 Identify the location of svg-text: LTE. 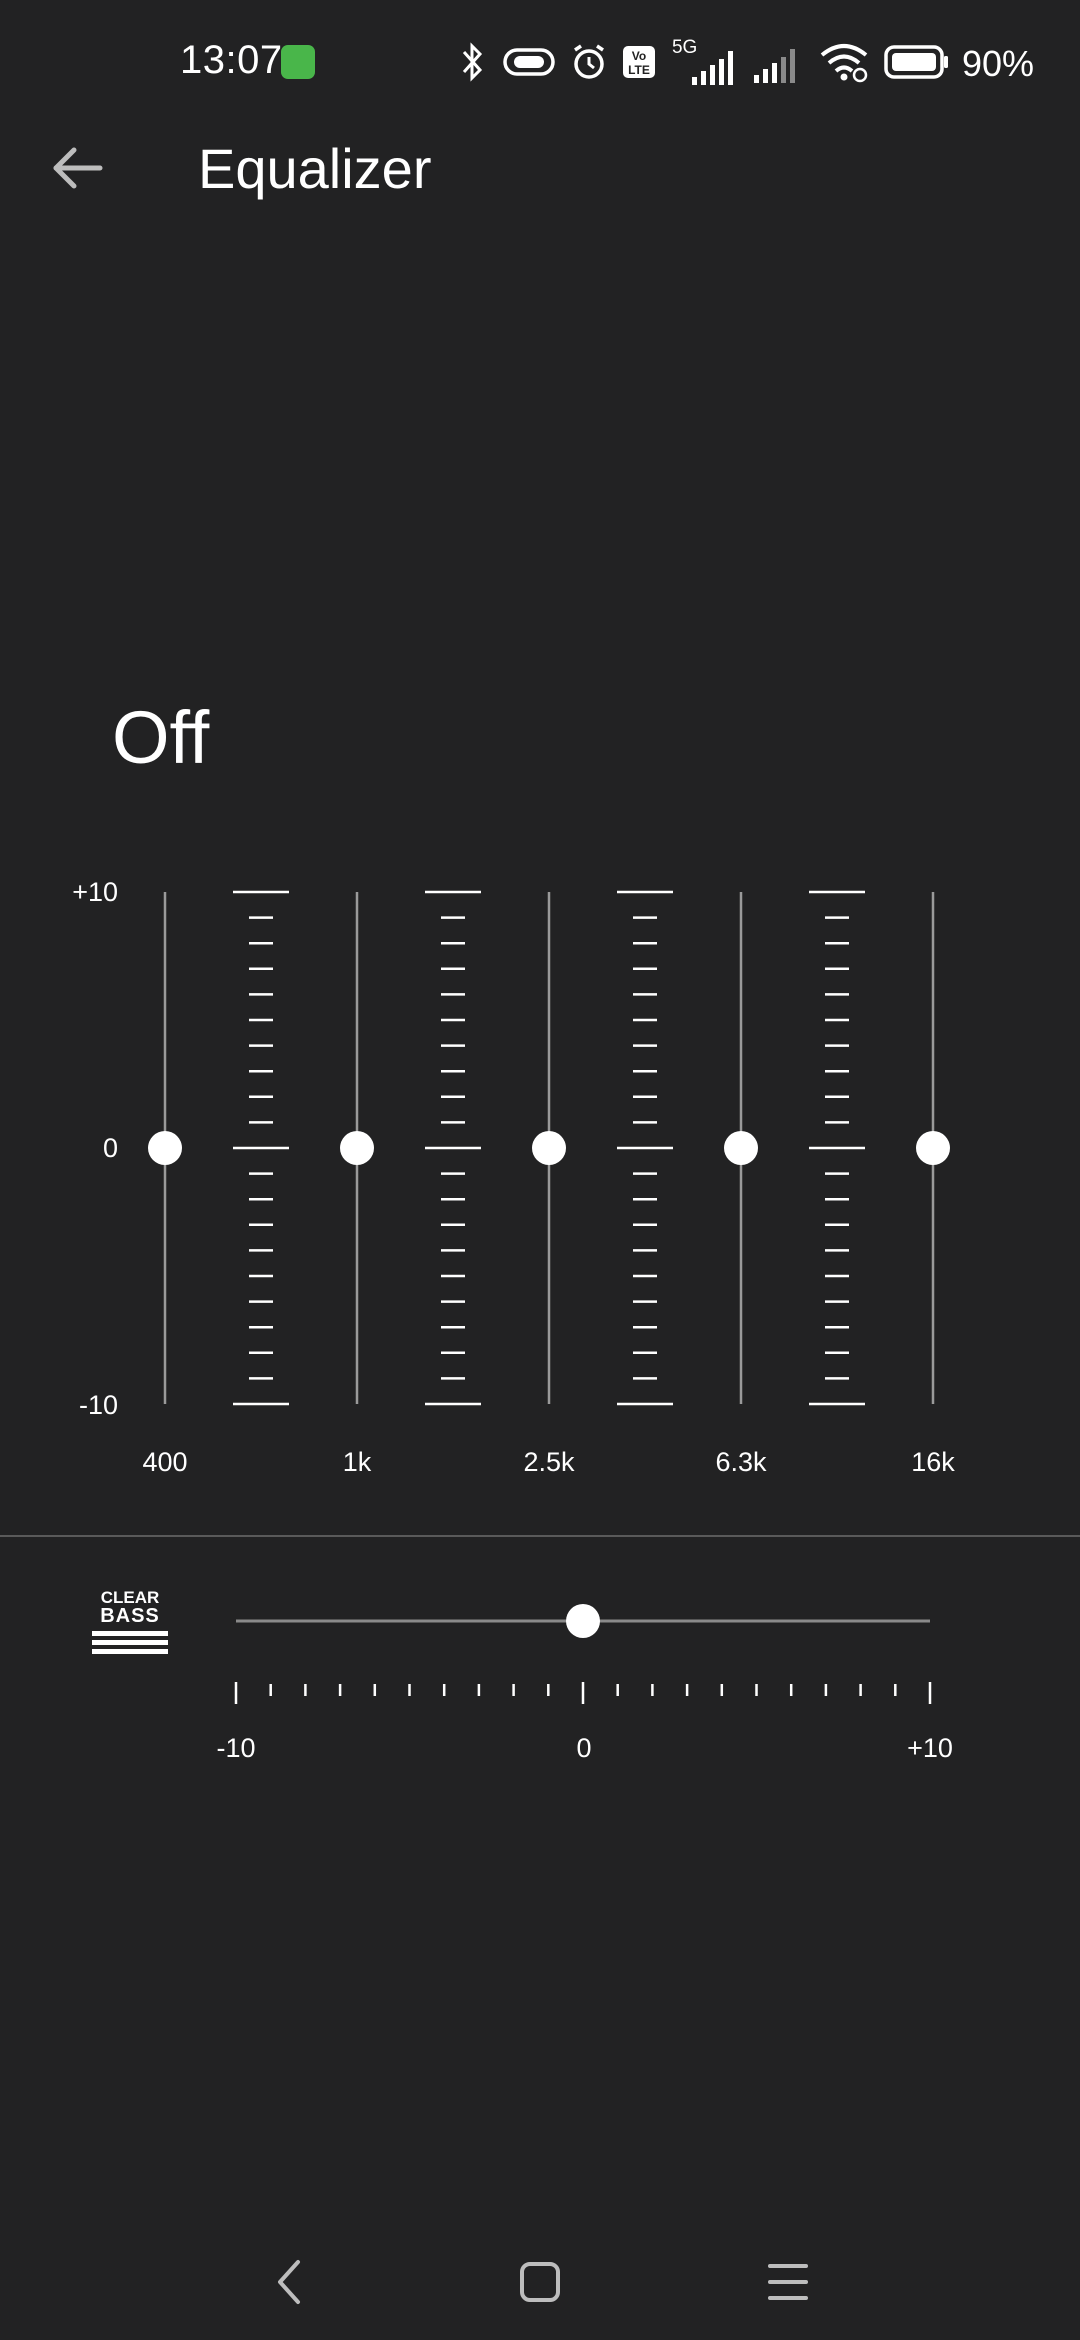
(639, 70).